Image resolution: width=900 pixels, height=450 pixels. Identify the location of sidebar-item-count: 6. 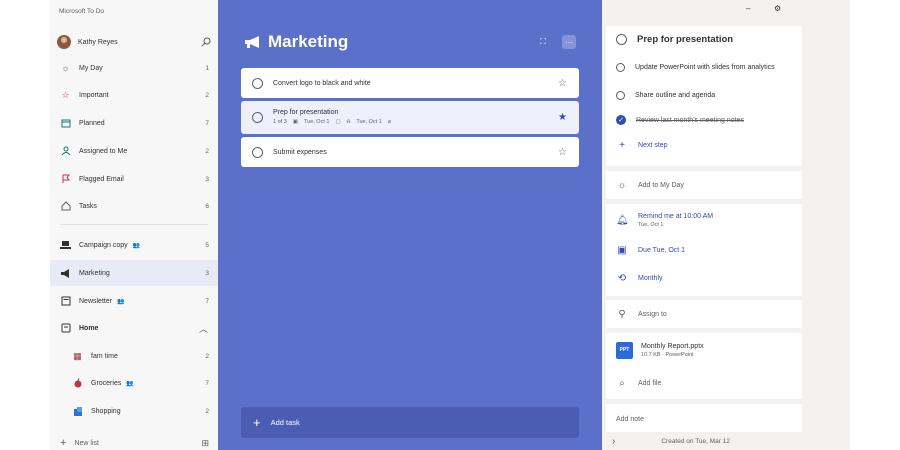
(207, 206).